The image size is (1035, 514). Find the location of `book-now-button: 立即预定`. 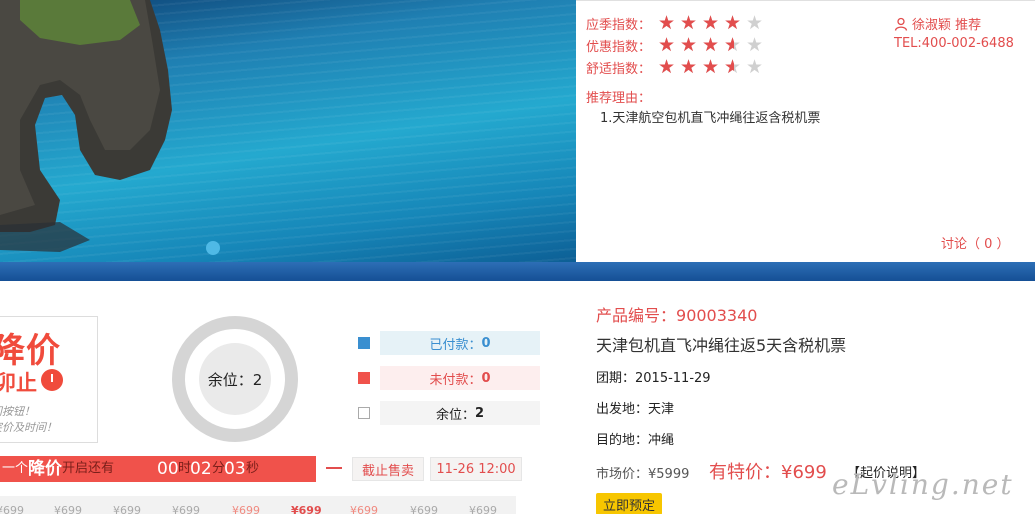

book-now-button: 立即预定 is located at coordinates (629, 503).